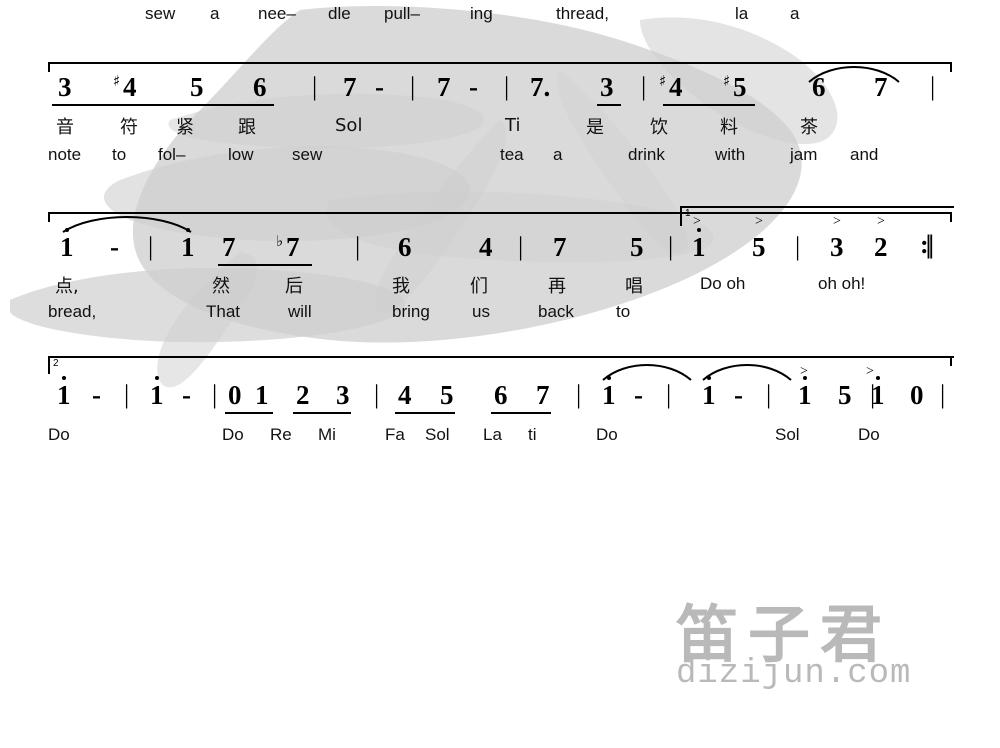 The width and height of the screenshot is (1000, 748). What do you see at coordinates (501, 365) in the screenshot?
I see `volta-2-bracket` at bounding box center [501, 365].